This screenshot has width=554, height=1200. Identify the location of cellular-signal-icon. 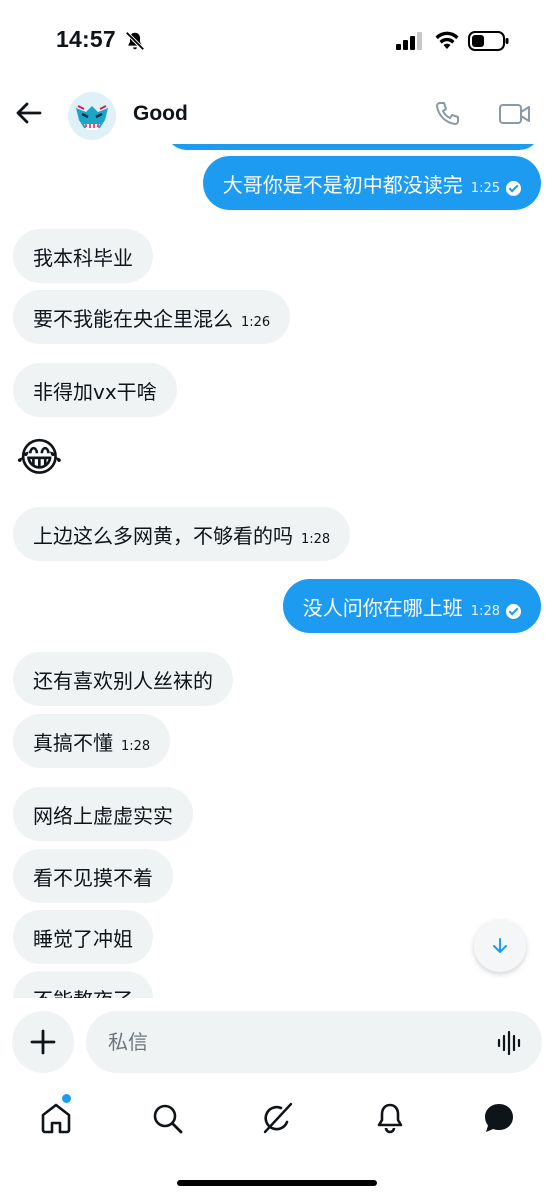
(409, 41).